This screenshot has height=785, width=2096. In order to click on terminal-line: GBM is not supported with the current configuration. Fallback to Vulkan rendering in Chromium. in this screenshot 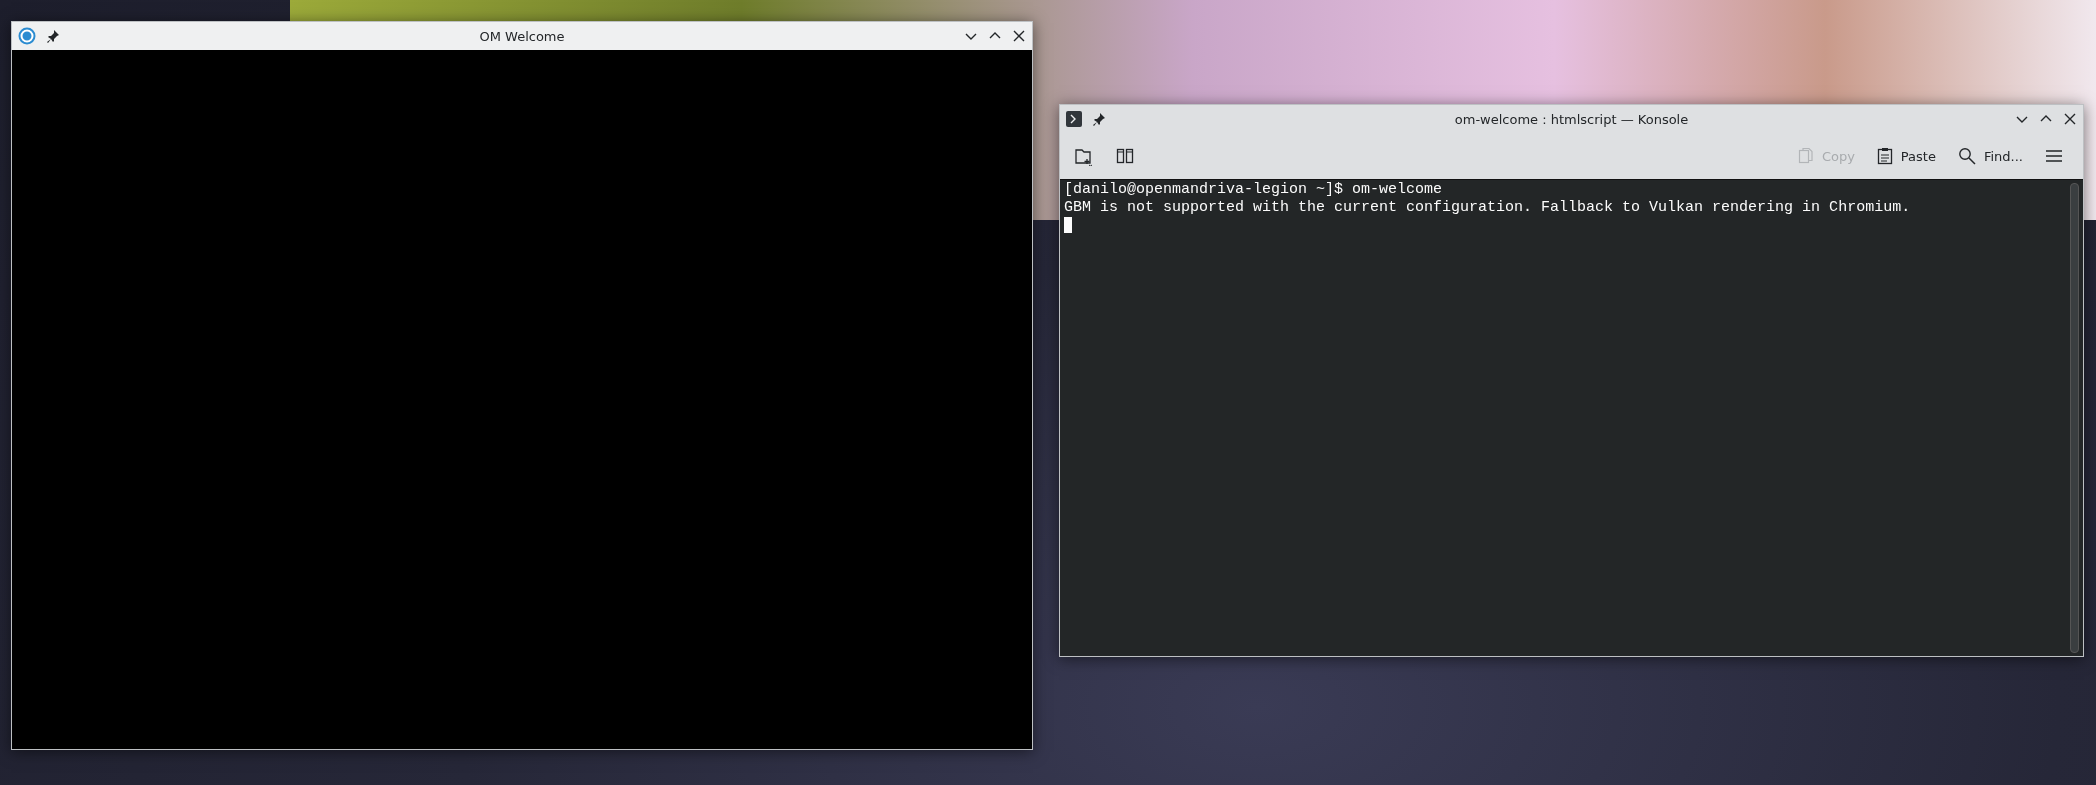, I will do `click(1488, 207)`.